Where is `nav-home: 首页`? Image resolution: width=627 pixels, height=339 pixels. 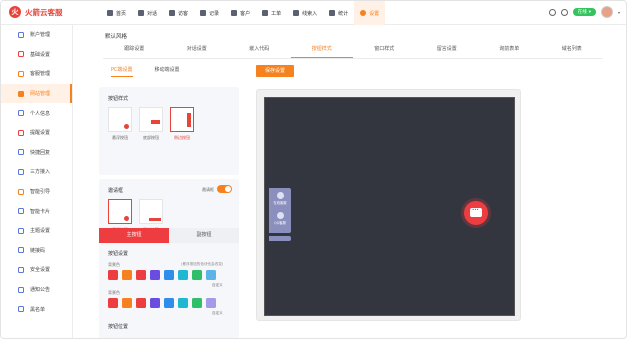
nav-home: 首页 is located at coordinates (116, 13).